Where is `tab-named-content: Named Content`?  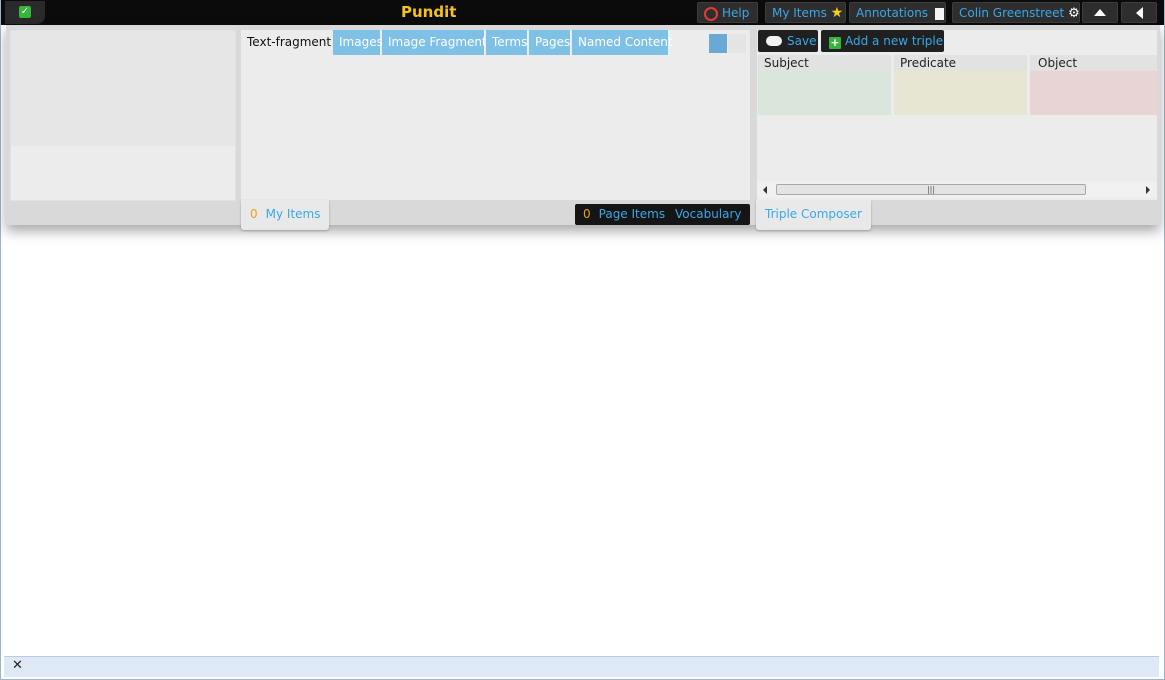 tab-named-content: Named Content is located at coordinates (622, 42).